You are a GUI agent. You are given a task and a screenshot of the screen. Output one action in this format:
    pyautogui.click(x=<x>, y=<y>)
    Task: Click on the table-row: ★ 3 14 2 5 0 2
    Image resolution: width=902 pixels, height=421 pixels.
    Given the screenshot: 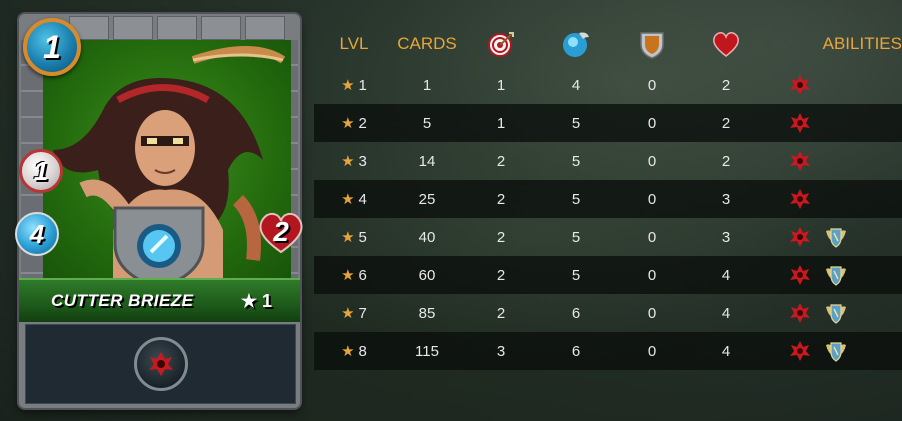 What is the action you would take?
    pyautogui.click(x=608, y=161)
    